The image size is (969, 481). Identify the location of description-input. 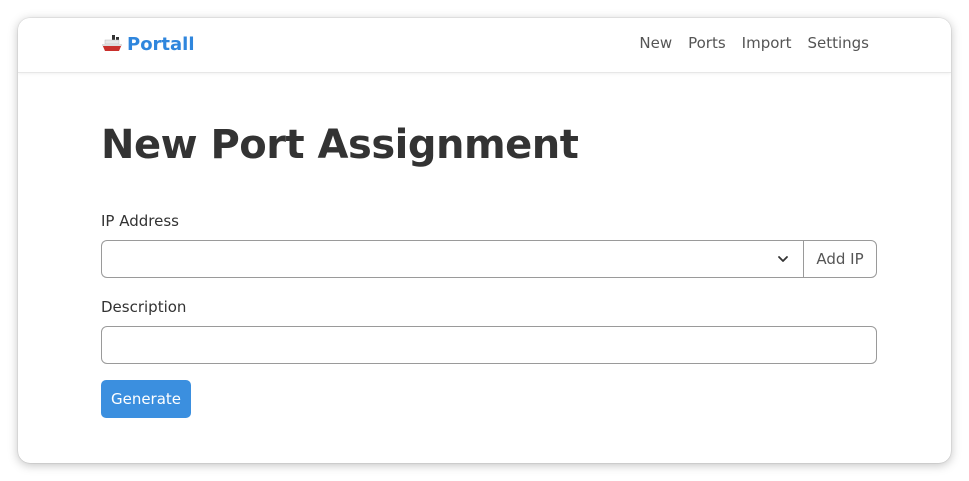
(489, 345).